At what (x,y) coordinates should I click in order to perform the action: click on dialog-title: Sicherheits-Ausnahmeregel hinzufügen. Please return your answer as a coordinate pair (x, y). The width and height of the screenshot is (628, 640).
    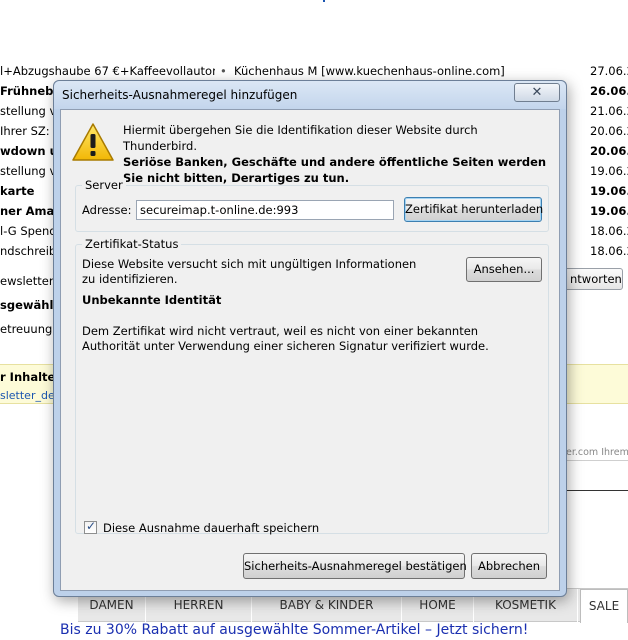
    Looking at the image, I should click on (180, 95).